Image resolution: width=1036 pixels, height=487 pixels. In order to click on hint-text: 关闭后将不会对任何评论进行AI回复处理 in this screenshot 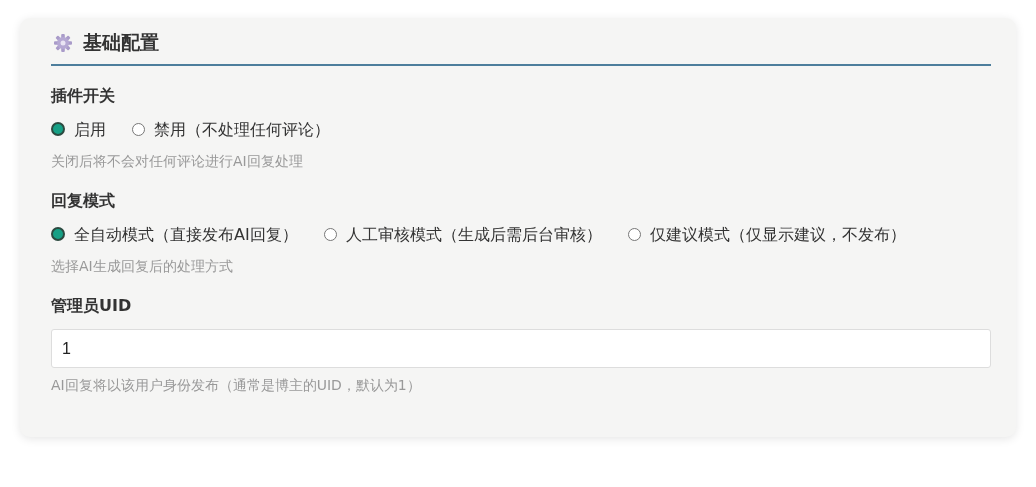, I will do `click(177, 162)`.